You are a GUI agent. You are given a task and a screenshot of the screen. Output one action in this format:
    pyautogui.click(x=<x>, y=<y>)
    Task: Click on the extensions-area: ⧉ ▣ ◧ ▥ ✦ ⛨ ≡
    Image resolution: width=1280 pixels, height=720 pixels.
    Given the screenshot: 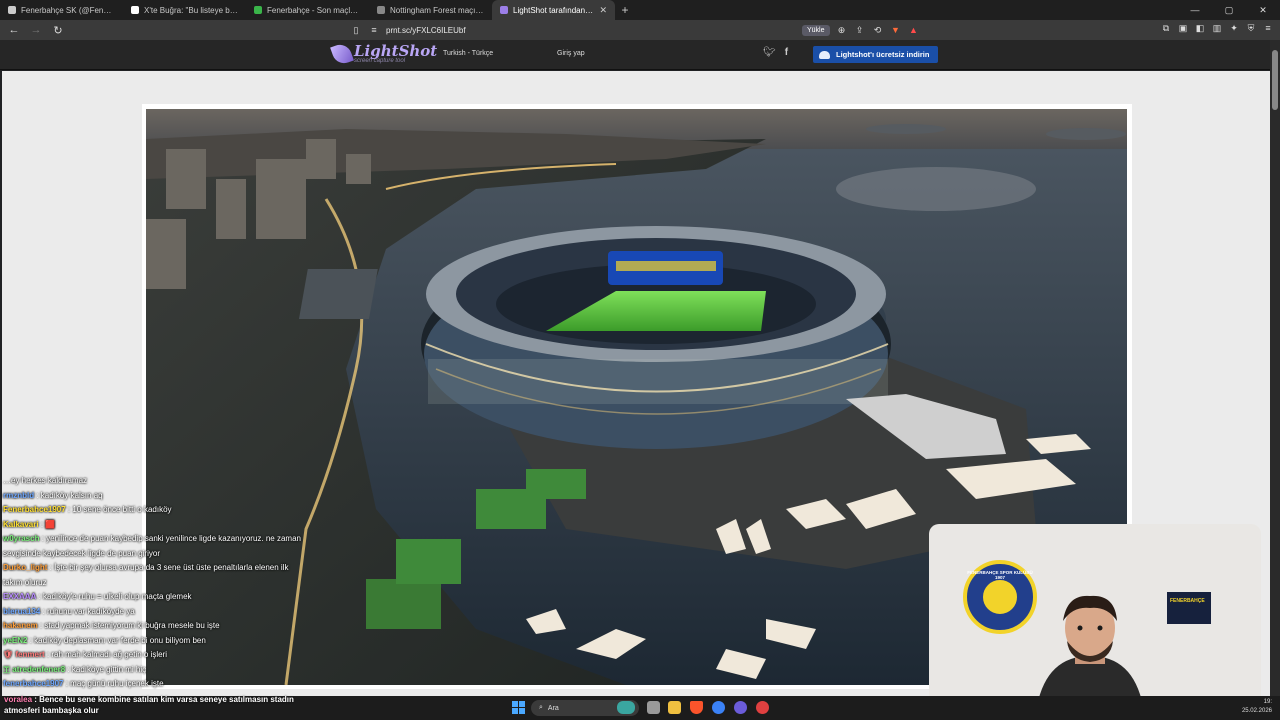 What is the action you would take?
    pyautogui.click(x=1217, y=28)
    